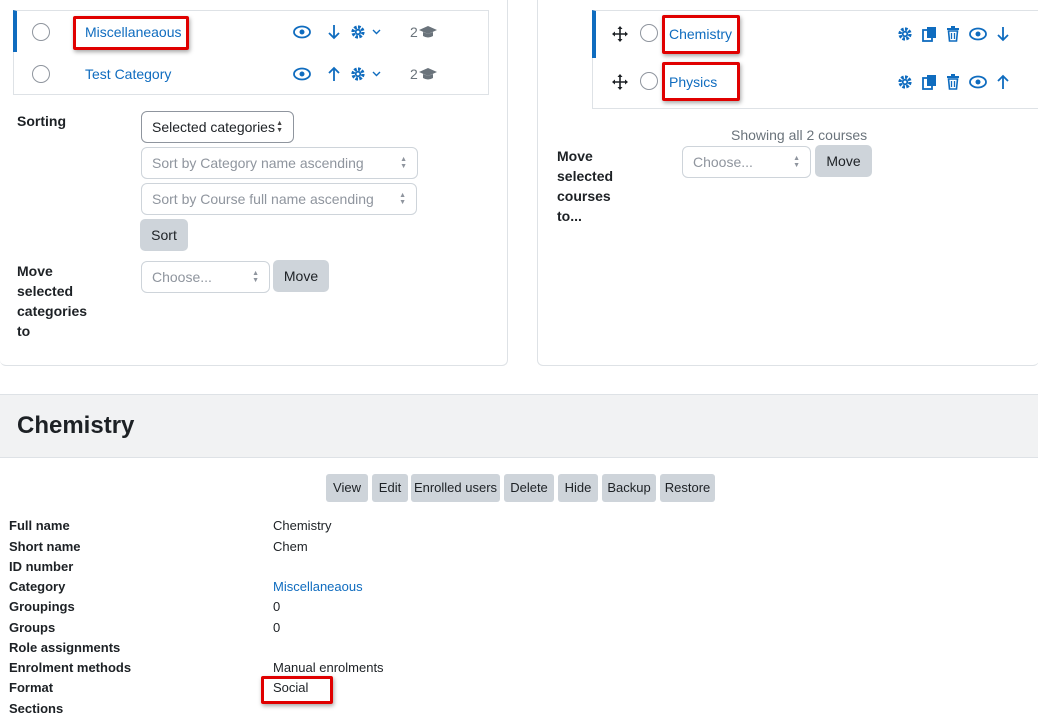 This screenshot has width=1038, height=719. I want to click on course-row: Physics, so click(815, 83).